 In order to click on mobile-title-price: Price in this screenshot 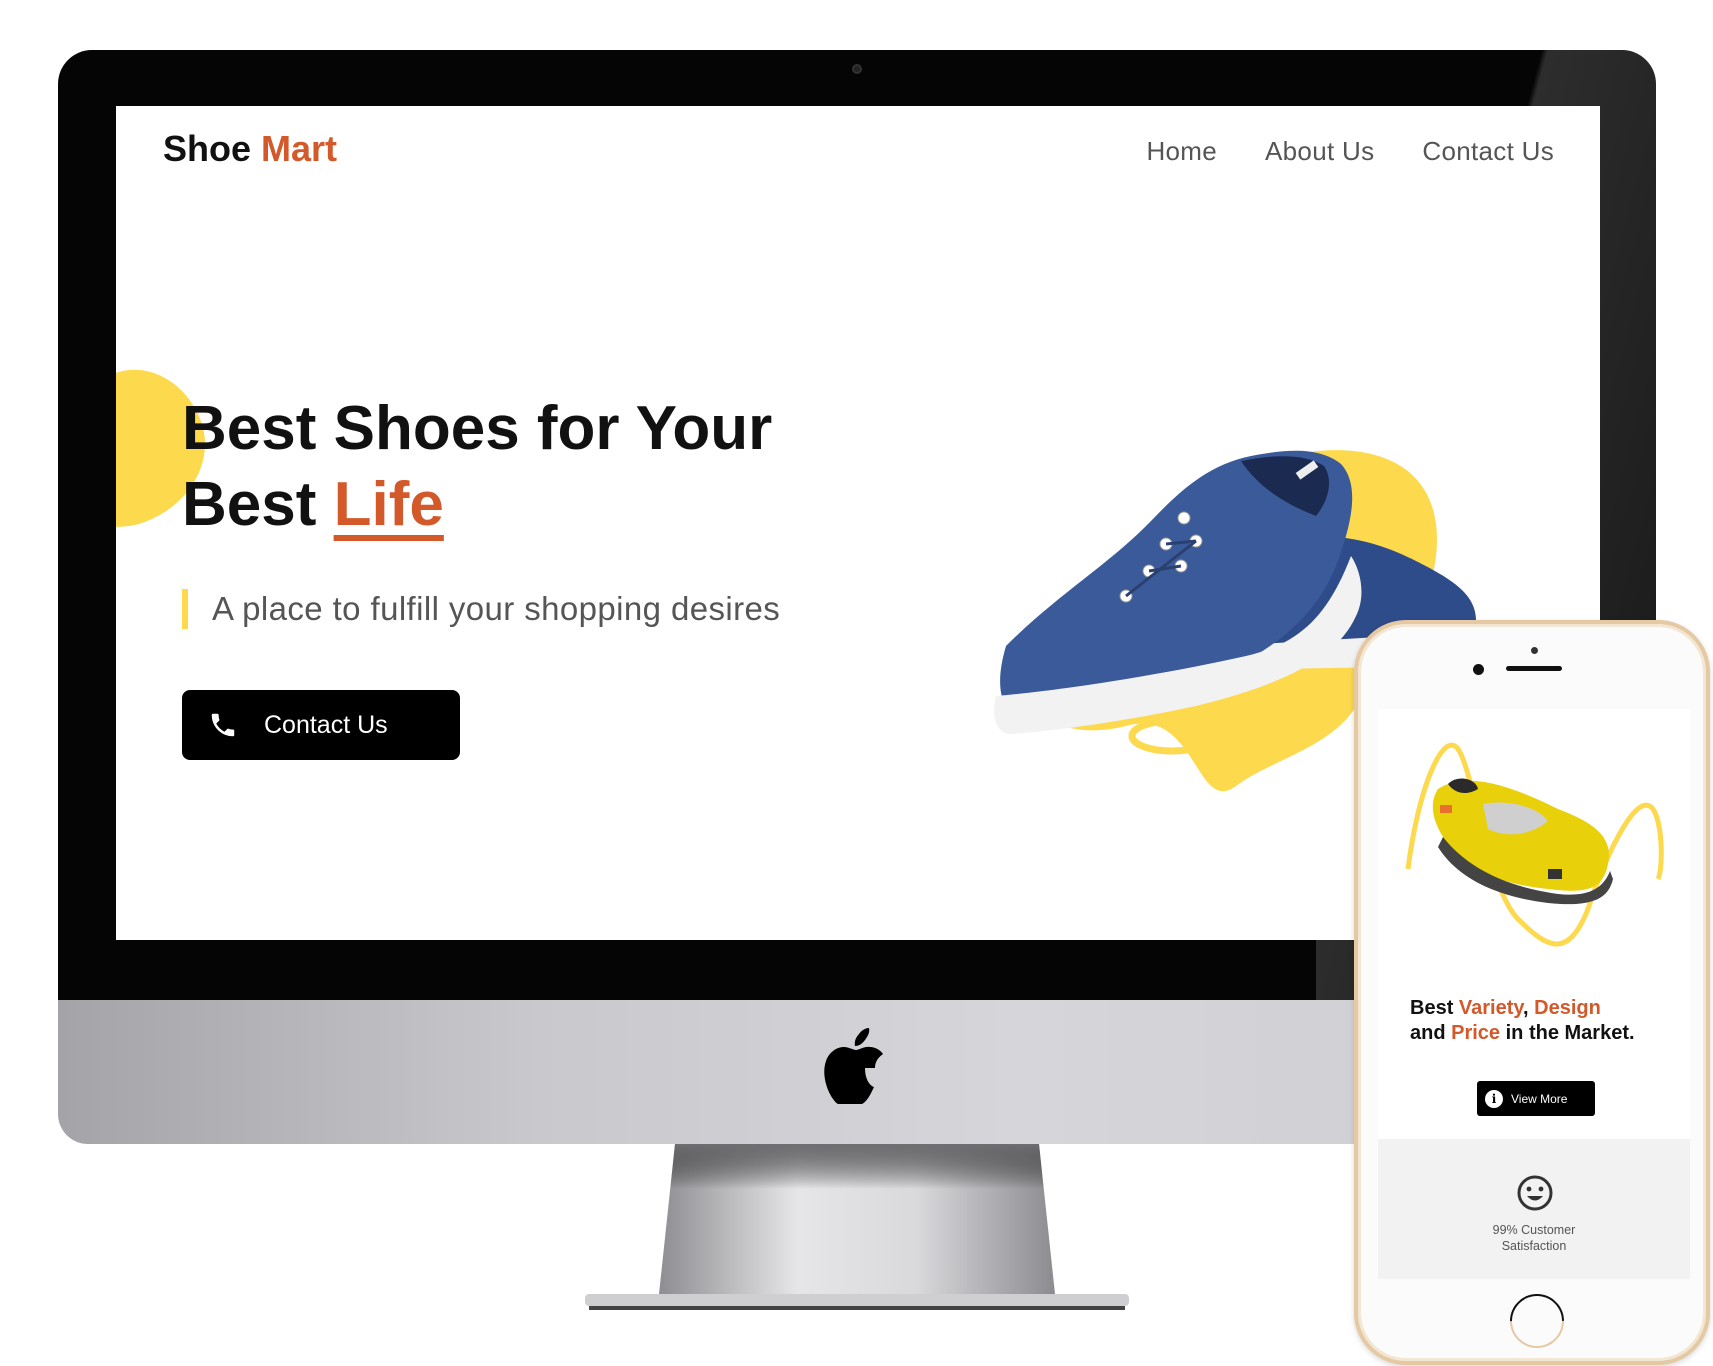, I will do `click(1476, 1033)`.